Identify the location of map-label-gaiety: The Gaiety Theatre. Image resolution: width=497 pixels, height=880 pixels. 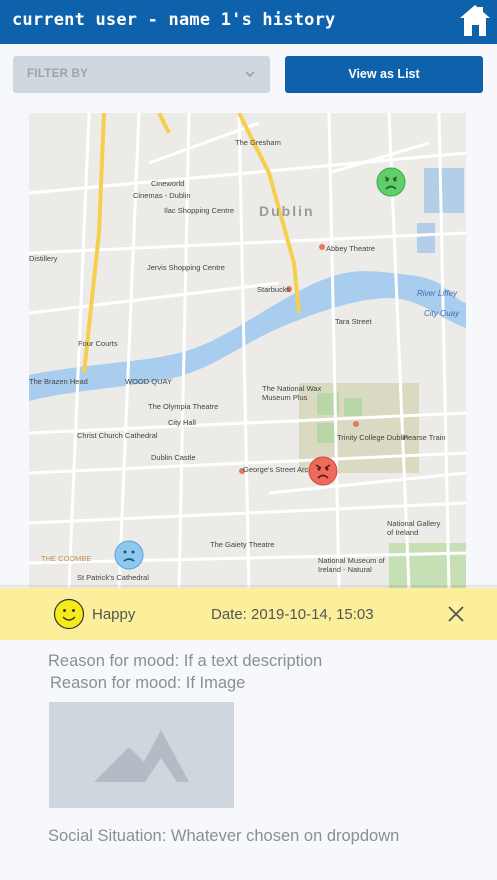
(242, 544).